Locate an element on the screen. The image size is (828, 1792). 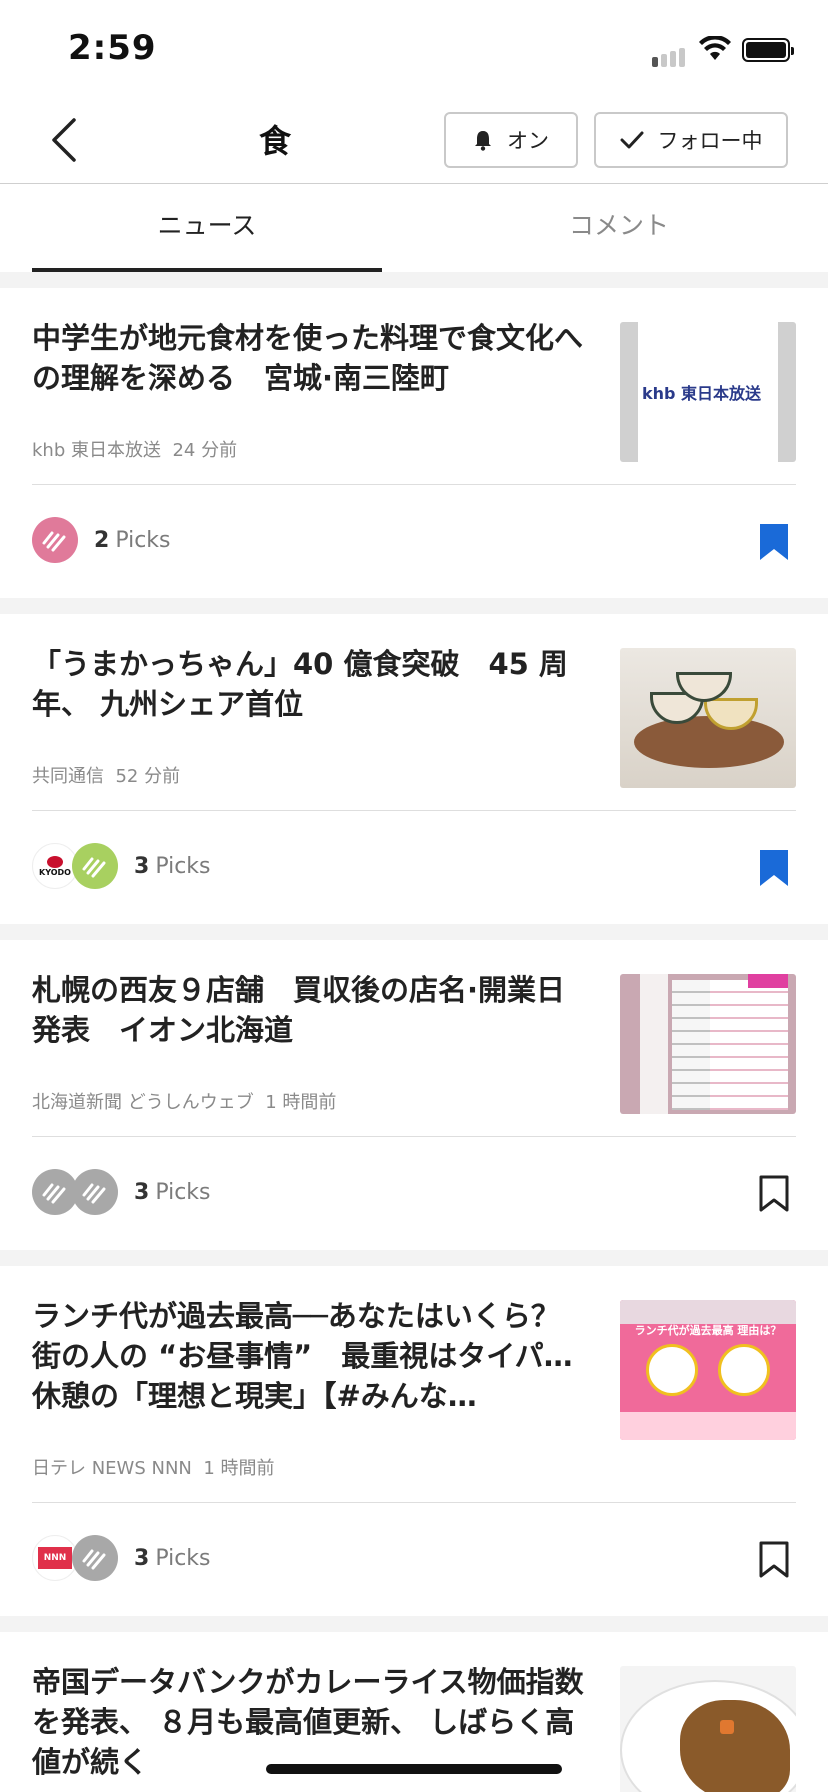
notification-toggle-button: オン is located at coordinates (511, 140).